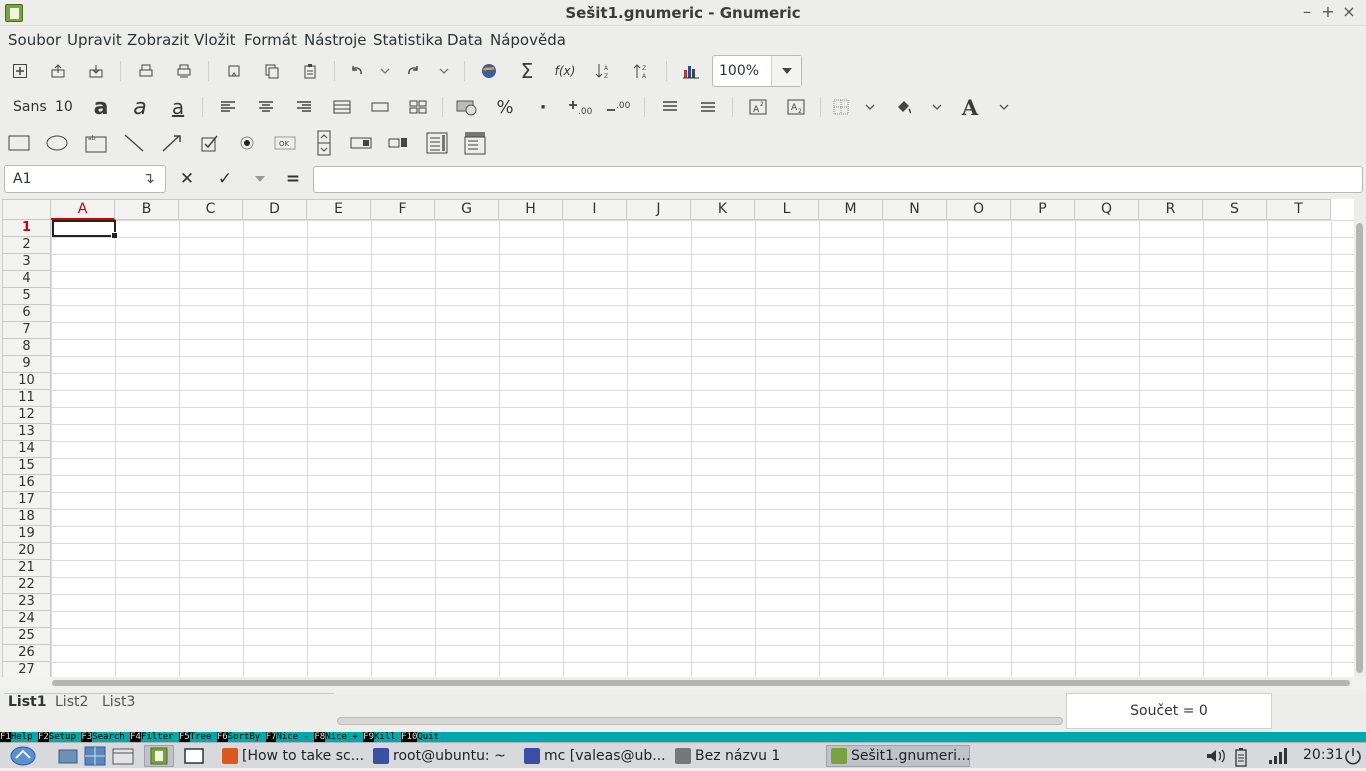 The image size is (1366, 771). What do you see at coordinates (708, 107) in the screenshot?
I see `increase-indent-icon` at bounding box center [708, 107].